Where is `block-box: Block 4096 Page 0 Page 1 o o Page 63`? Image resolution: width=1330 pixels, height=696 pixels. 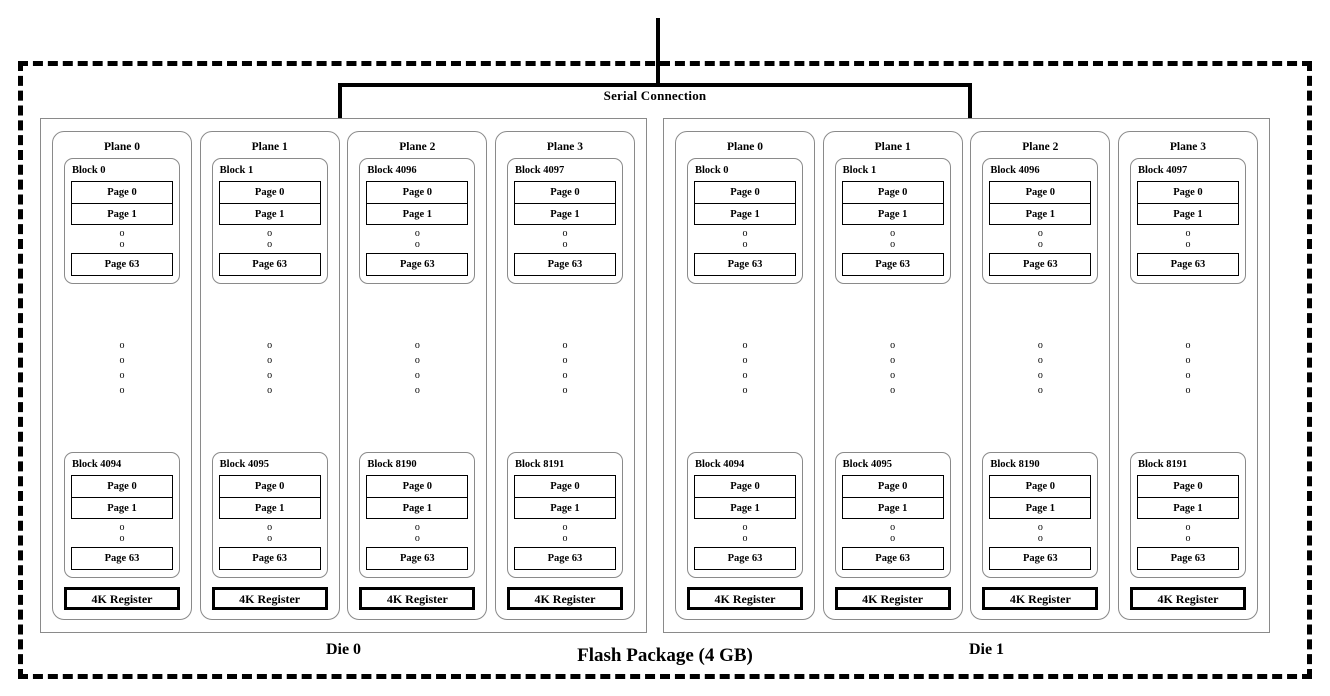 block-box: Block 4096 Page 0 Page 1 o o Page 63 is located at coordinates (1040, 221).